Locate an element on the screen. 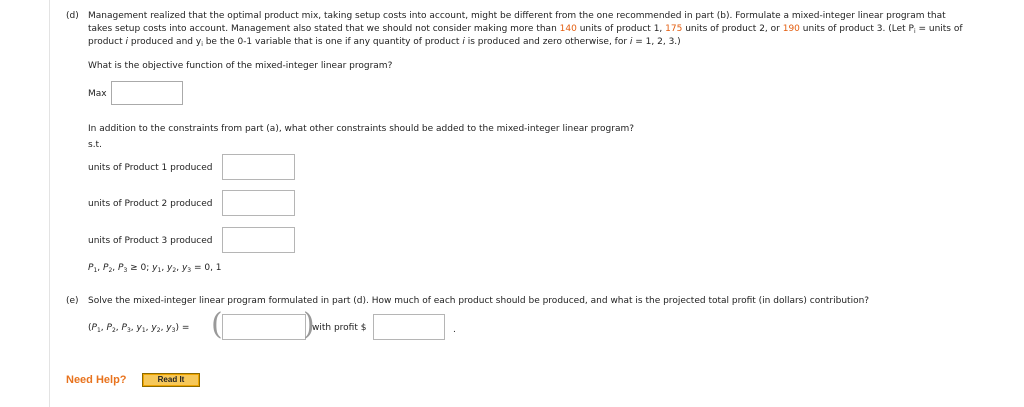 Image resolution: width=1024 pixels, height=407 pixels. constraint-product-3-label: units of Product 3 produced is located at coordinates (150, 241).